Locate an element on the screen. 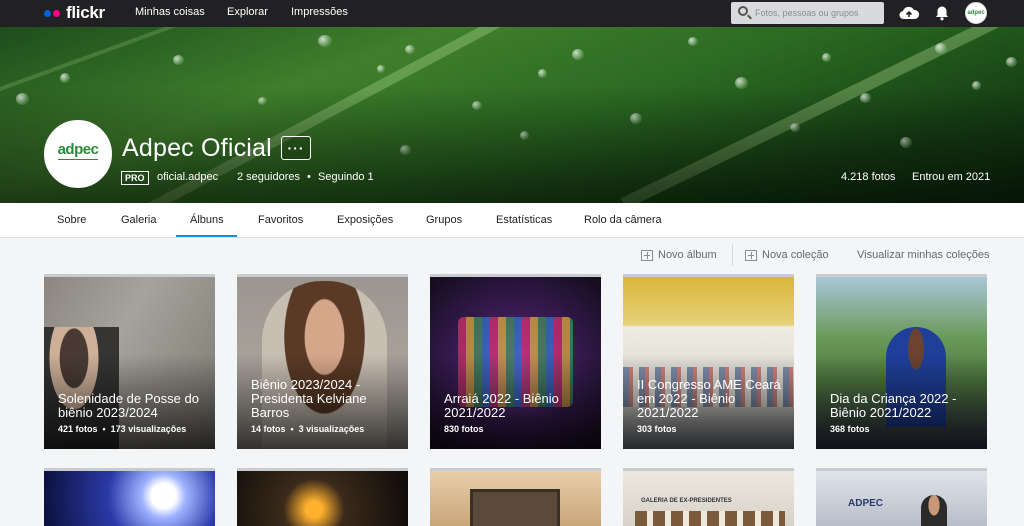 The image size is (1024, 526). adpec-sign: ADPEC is located at coordinates (866, 503).